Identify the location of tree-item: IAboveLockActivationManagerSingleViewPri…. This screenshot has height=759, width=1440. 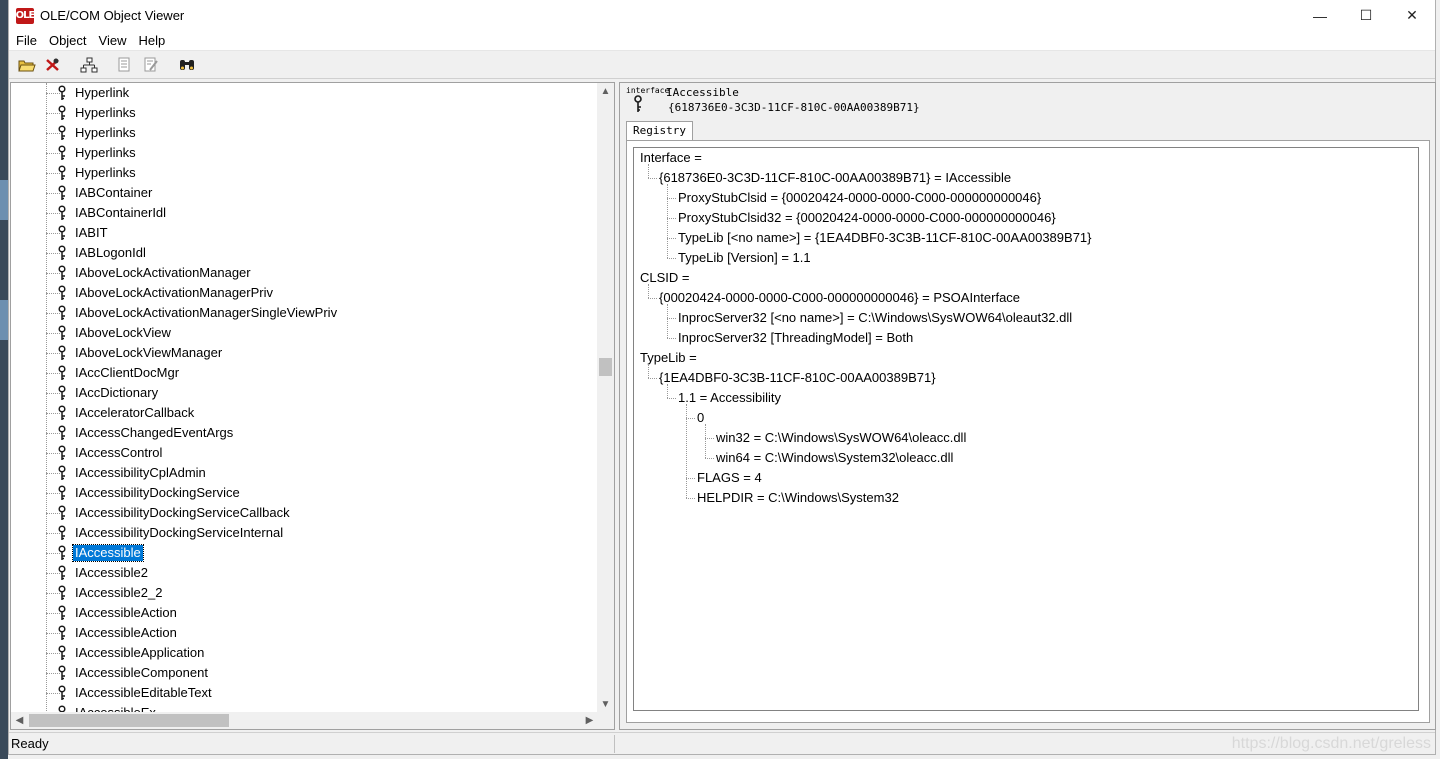
(304, 313).